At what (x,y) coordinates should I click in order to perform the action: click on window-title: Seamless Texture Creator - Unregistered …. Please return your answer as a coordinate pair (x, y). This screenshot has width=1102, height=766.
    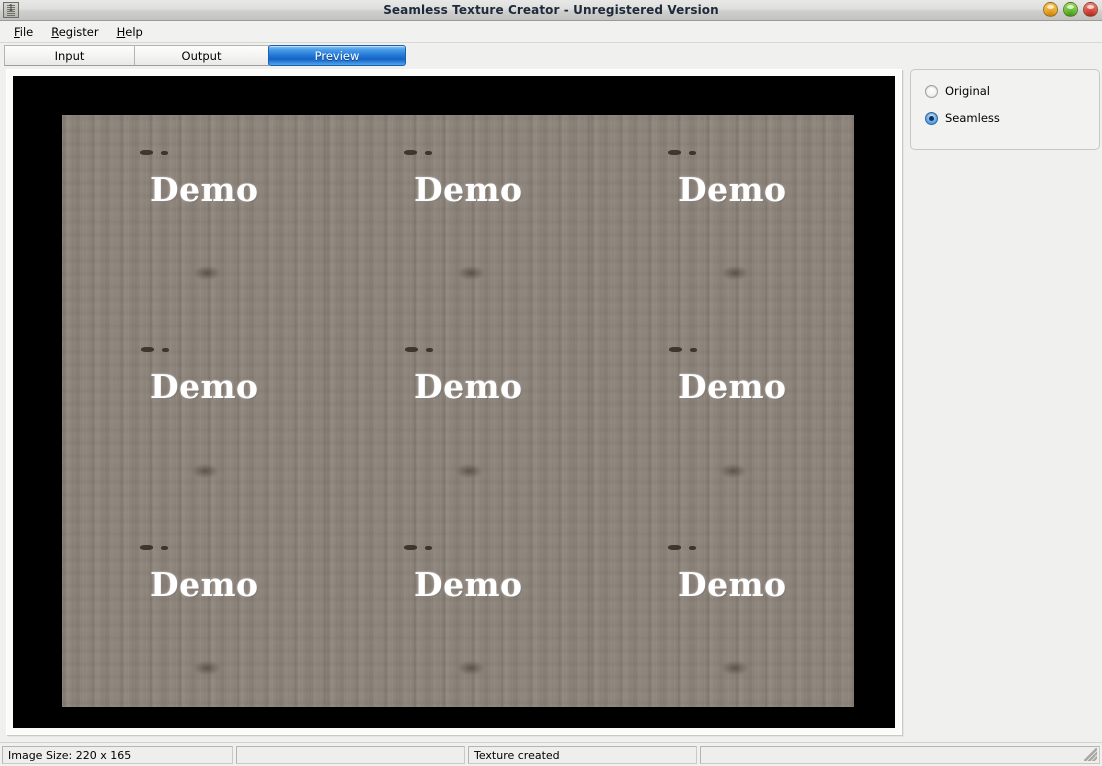
    Looking at the image, I should click on (551, 10).